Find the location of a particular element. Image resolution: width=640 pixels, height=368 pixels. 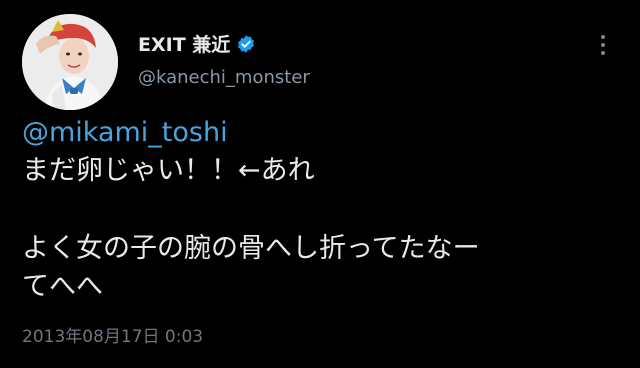

tweet-line: てへへ is located at coordinates (62, 286).